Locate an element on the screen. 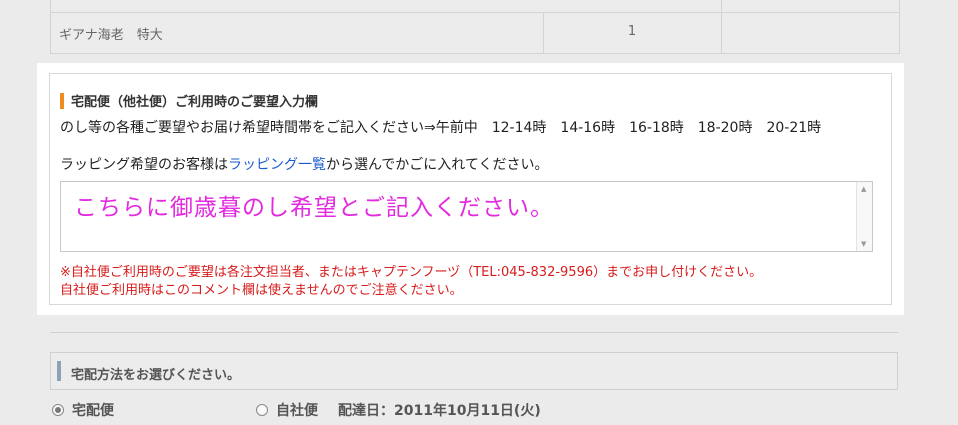 This screenshot has height=425, width=958. panel-title: 宅配便（他社便）ご利用時のご要望入力欄 is located at coordinates (195, 102).